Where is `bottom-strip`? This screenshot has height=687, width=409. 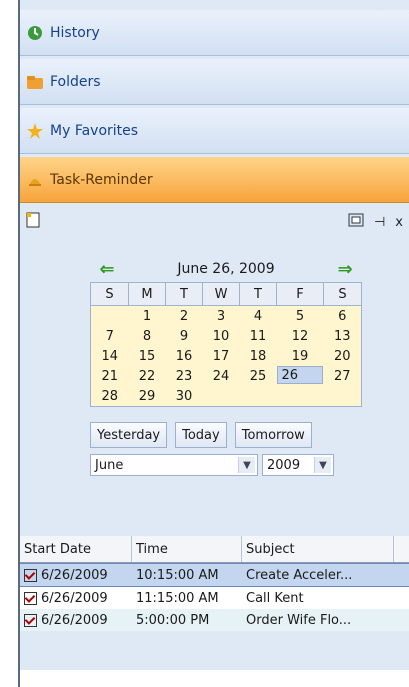
bottom-strip is located at coordinates (214, 678).